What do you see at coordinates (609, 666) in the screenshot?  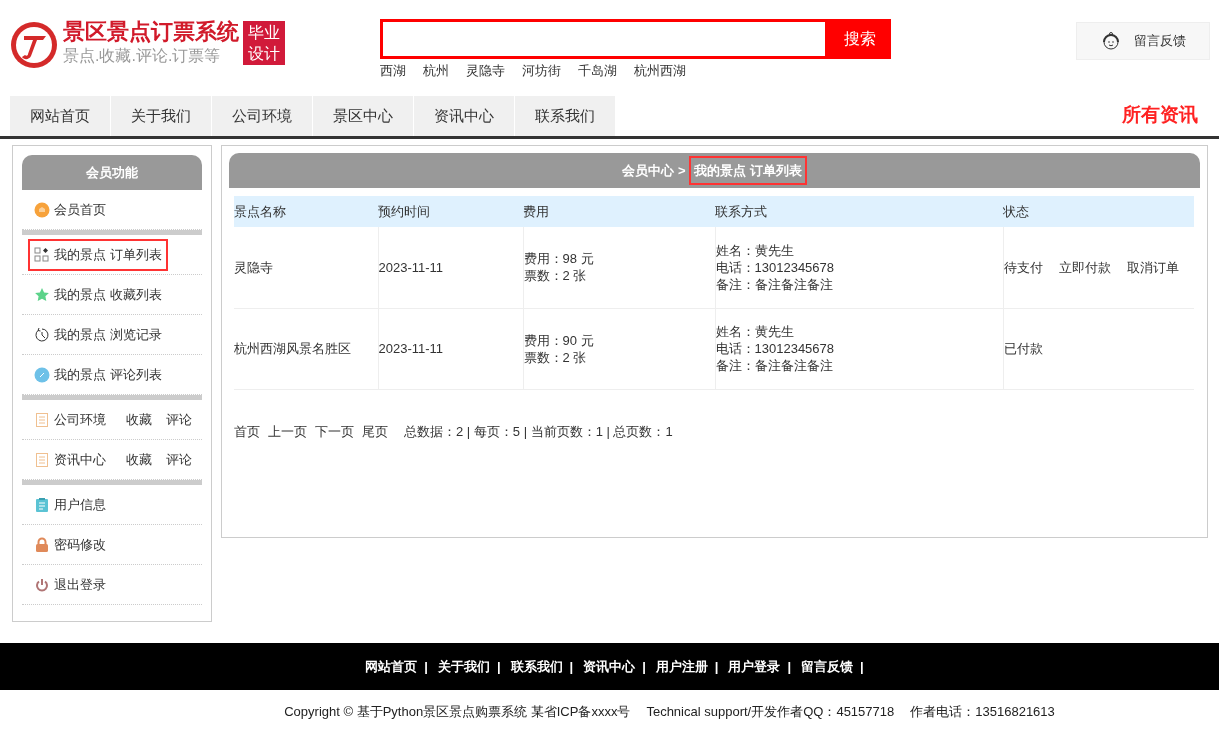 I see `footer-link: 资讯中心` at bounding box center [609, 666].